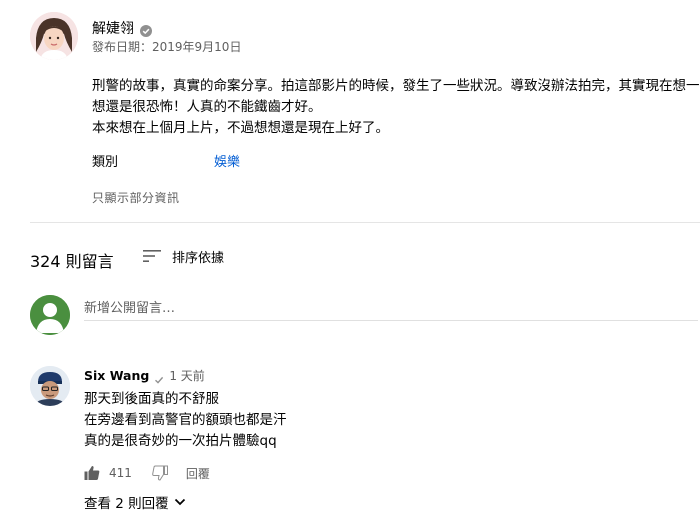 Image resolution: width=700 pixels, height=524 pixels. What do you see at coordinates (391, 308) in the screenshot?
I see `new-comment-input` at bounding box center [391, 308].